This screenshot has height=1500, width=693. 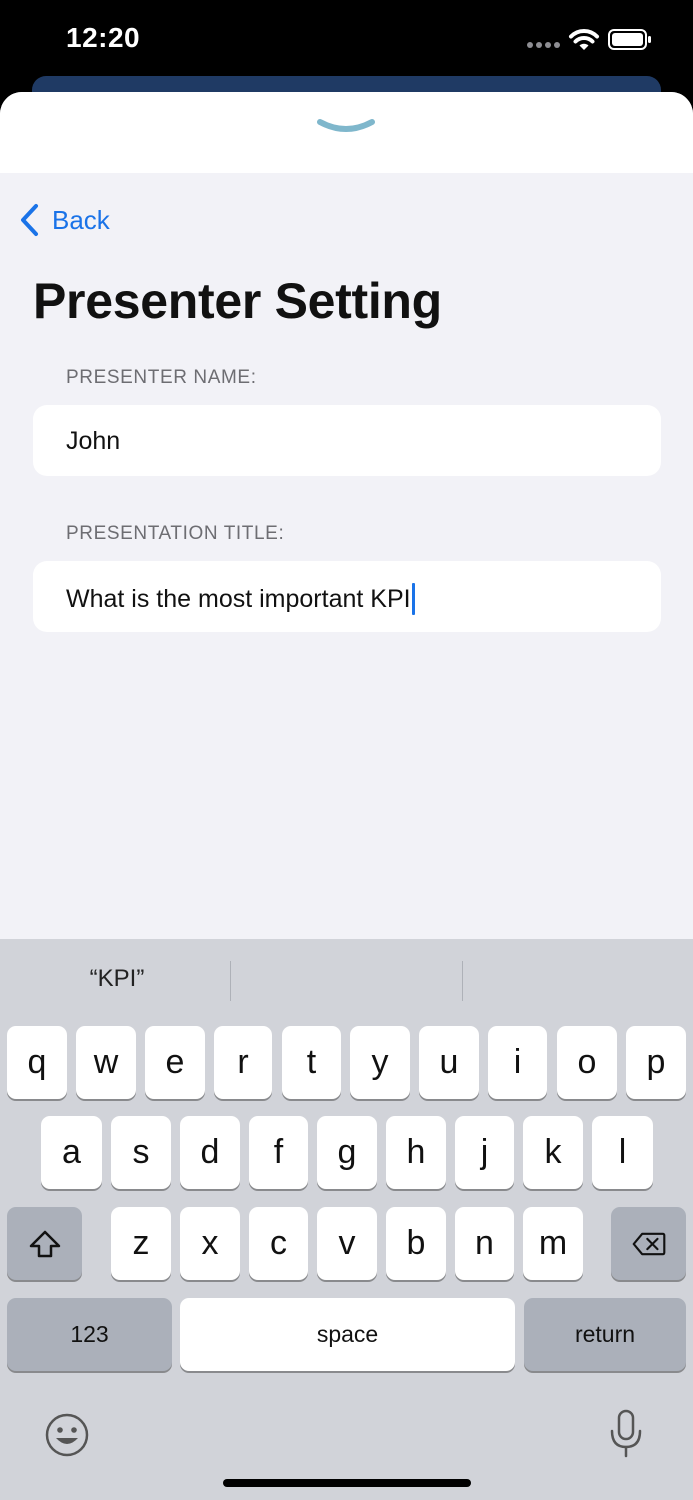 I want to click on key-g: g, so click(x=347, y=1152).